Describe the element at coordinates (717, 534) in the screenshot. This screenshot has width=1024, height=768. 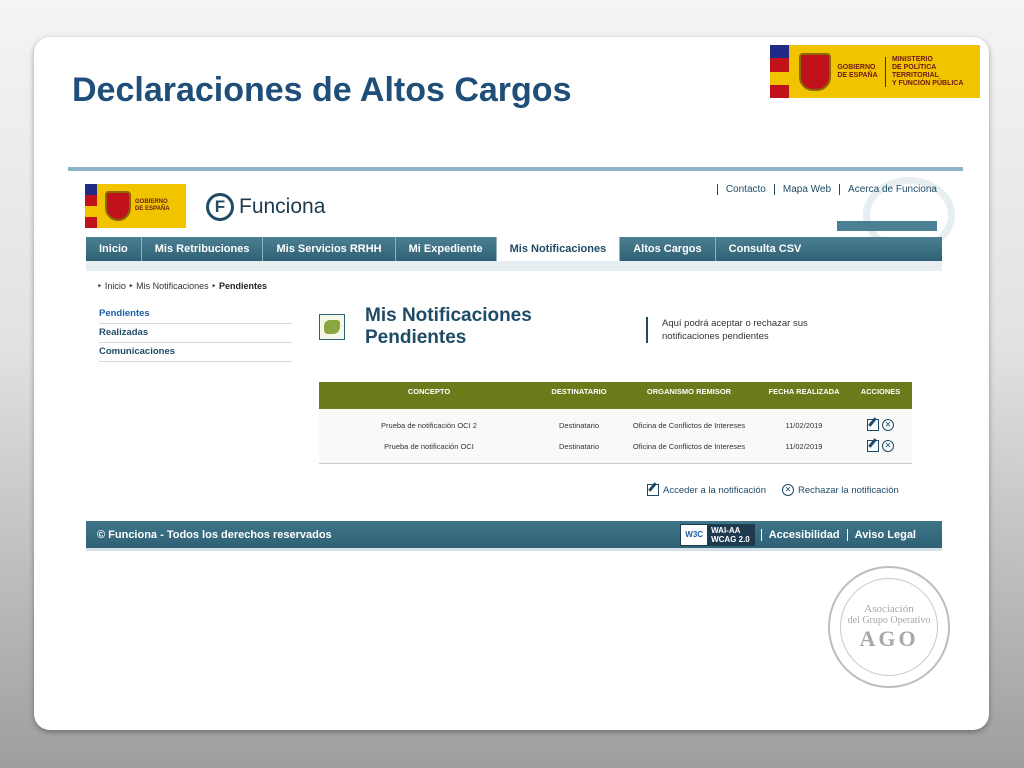
I see `w3c-badge: W3C WAI-AA WCAG 2.0` at that location.